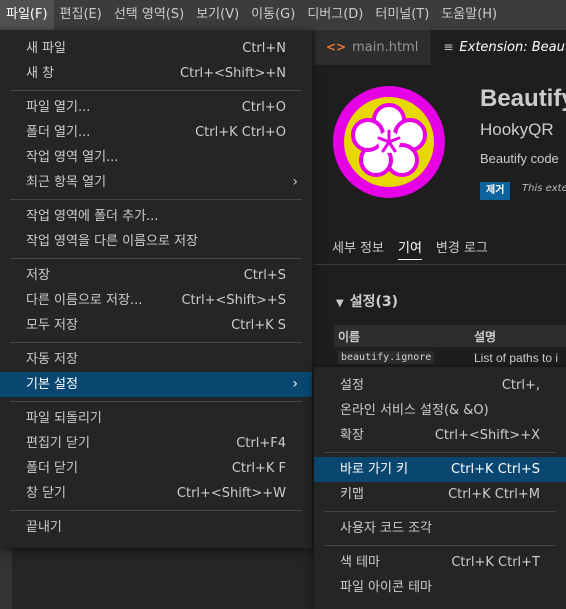  What do you see at coordinates (495, 191) in the screenshot?
I see `uninstall-button: 제거` at bounding box center [495, 191].